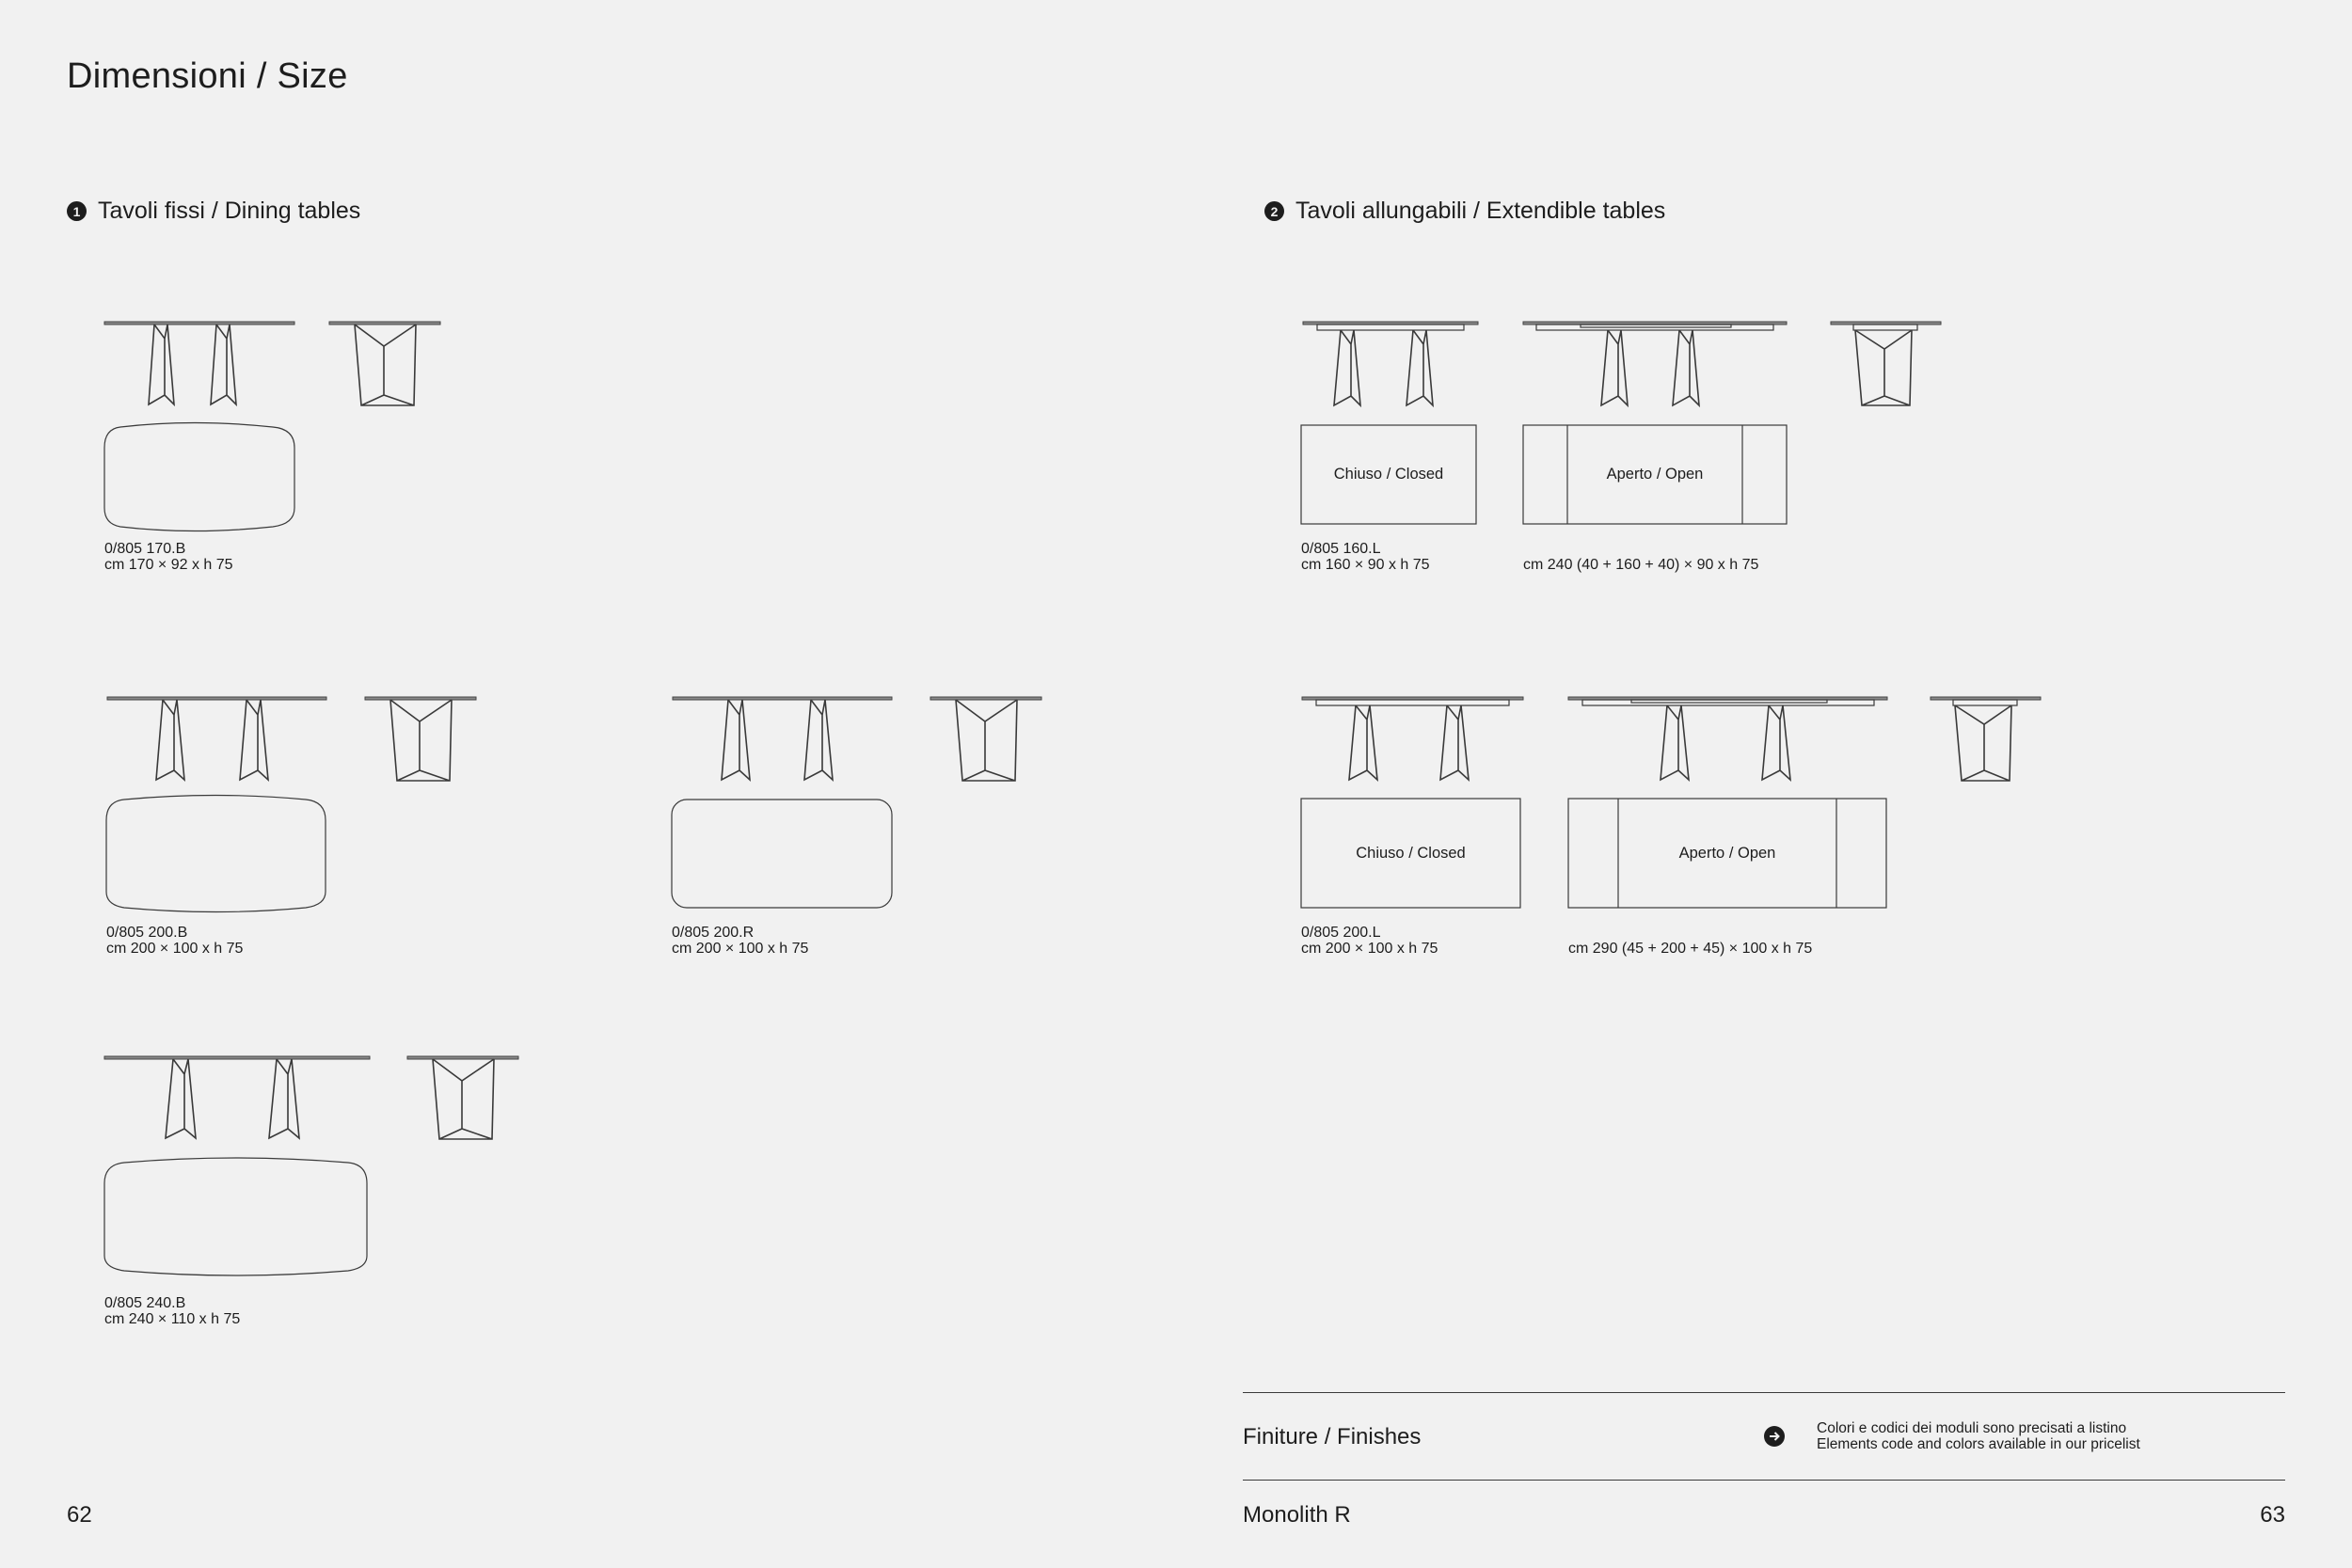 The width and height of the screenshot is (2352, 1568). I want to click on table-caption: 0/805 240.B cm 240 × 110 x h 75, so click(172, 1311).